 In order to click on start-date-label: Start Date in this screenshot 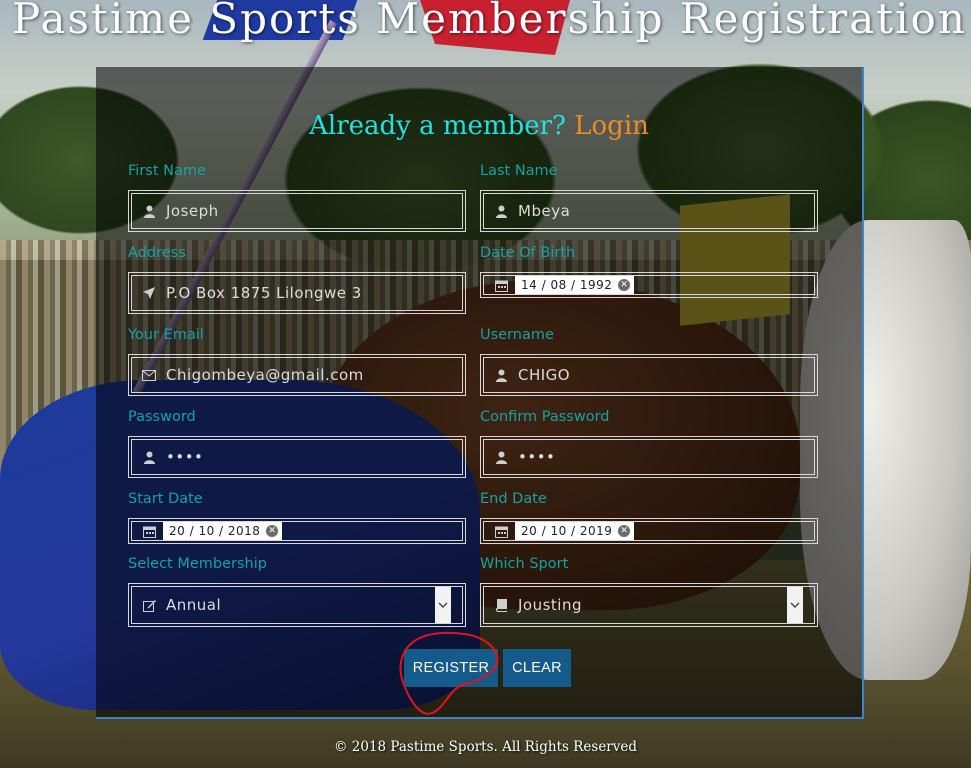, I will do `click(165, 499)`.